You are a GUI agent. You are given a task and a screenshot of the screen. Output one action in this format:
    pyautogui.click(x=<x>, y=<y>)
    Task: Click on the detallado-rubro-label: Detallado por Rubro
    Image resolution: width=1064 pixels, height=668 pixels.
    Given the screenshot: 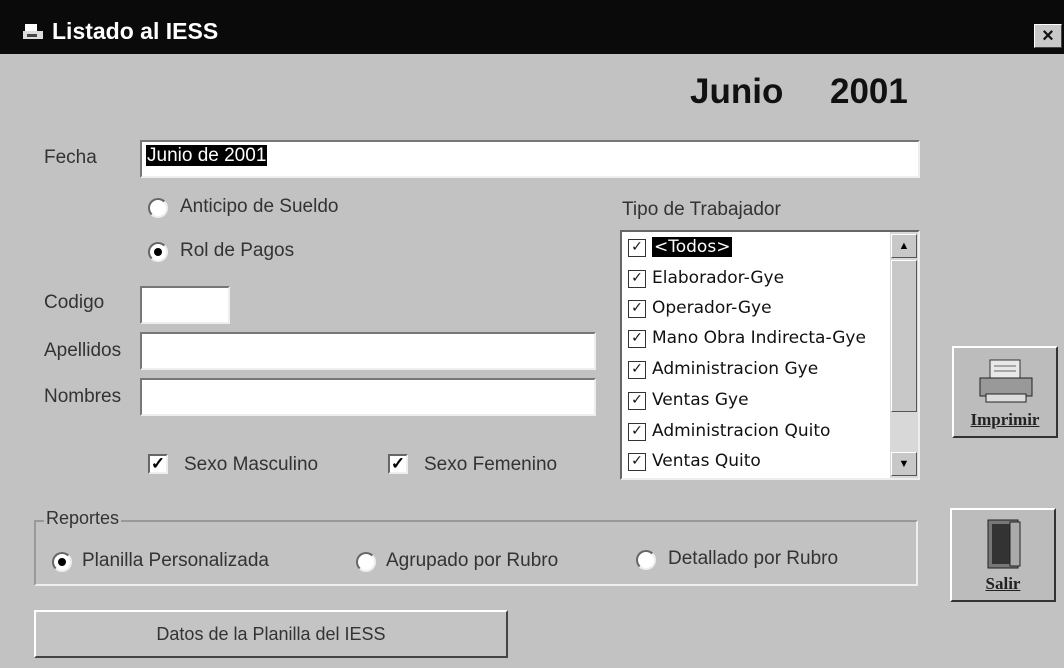 What is the action you would take?
    pyautogui.click(x=753, y=558)
    